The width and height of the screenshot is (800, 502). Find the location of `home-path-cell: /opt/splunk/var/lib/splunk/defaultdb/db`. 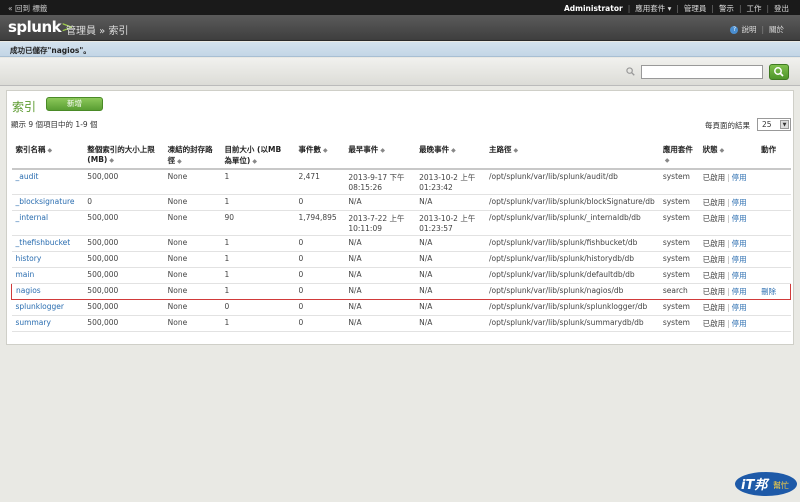

home-path-cell: /opt/splunk/var/lib/splunk/defaultdb/db is located at coordinates (571, 275).